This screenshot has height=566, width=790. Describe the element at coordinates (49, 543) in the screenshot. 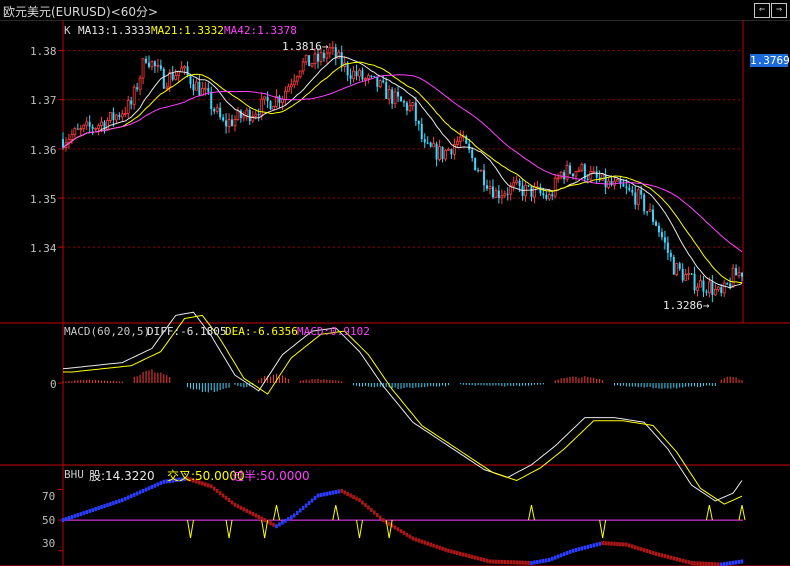

I see `bhu-tick: 30` at that location.